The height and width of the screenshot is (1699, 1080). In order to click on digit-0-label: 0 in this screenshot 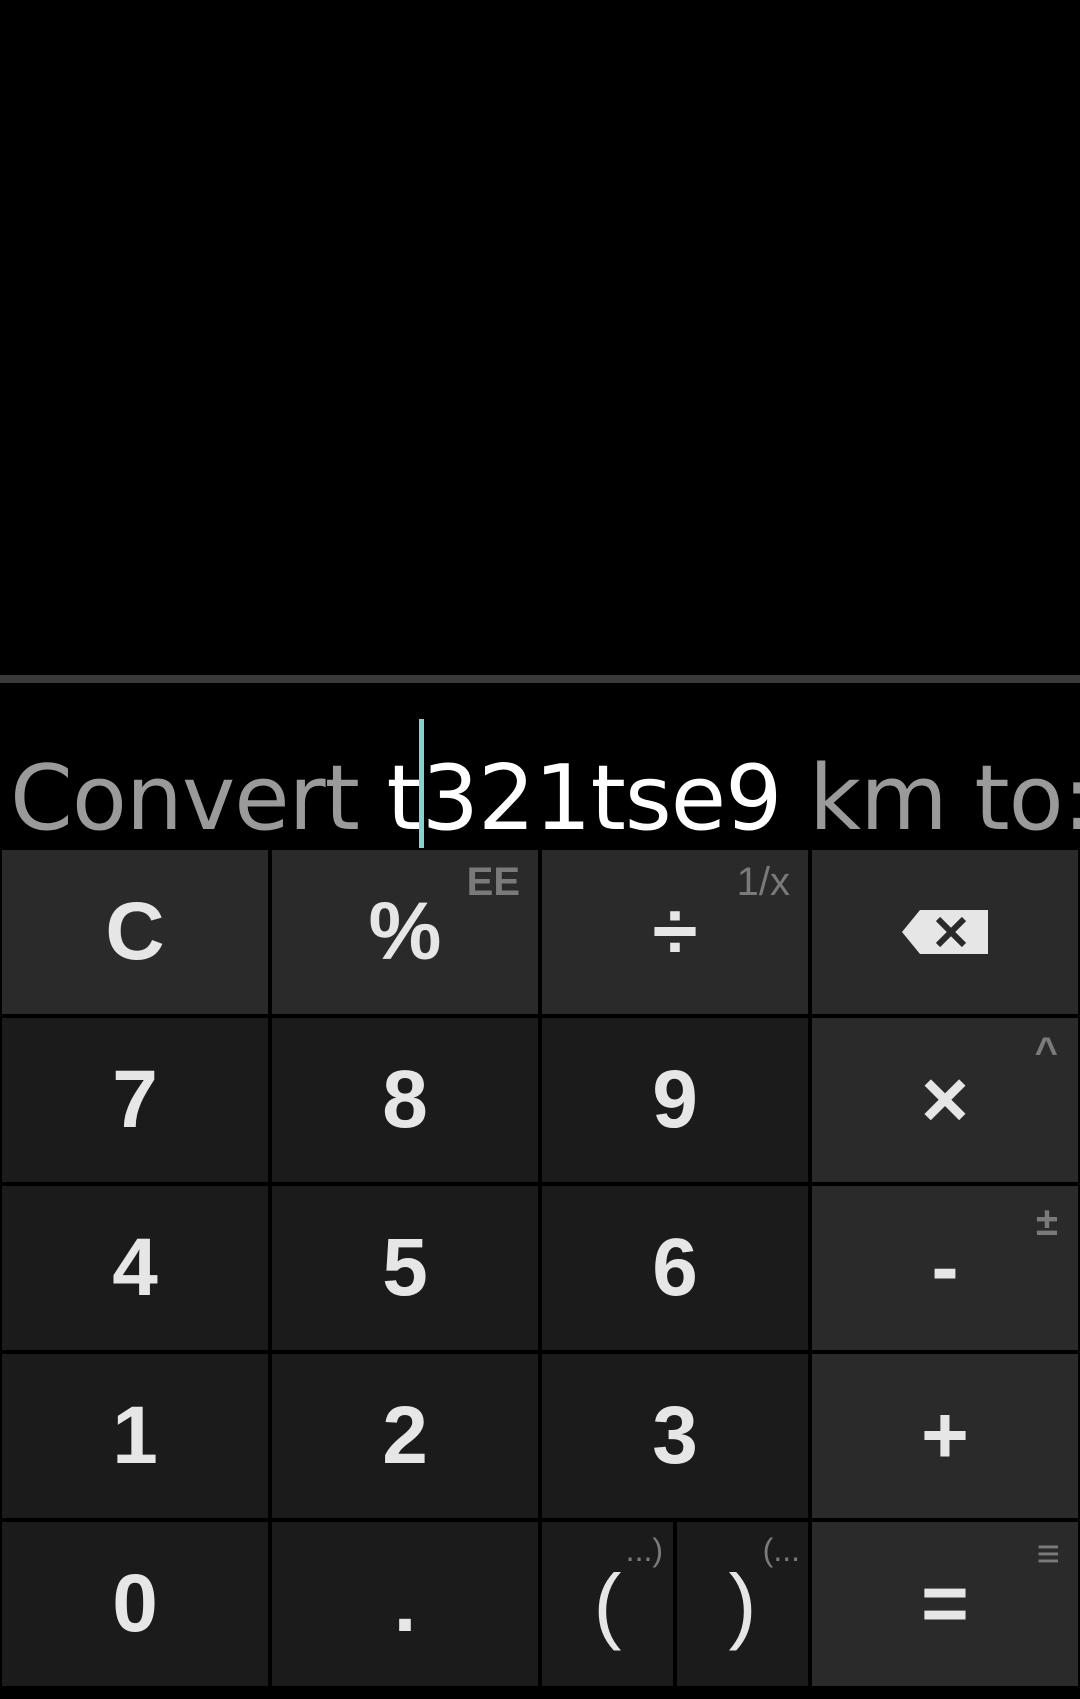, I will do `click(135, 1603)`.